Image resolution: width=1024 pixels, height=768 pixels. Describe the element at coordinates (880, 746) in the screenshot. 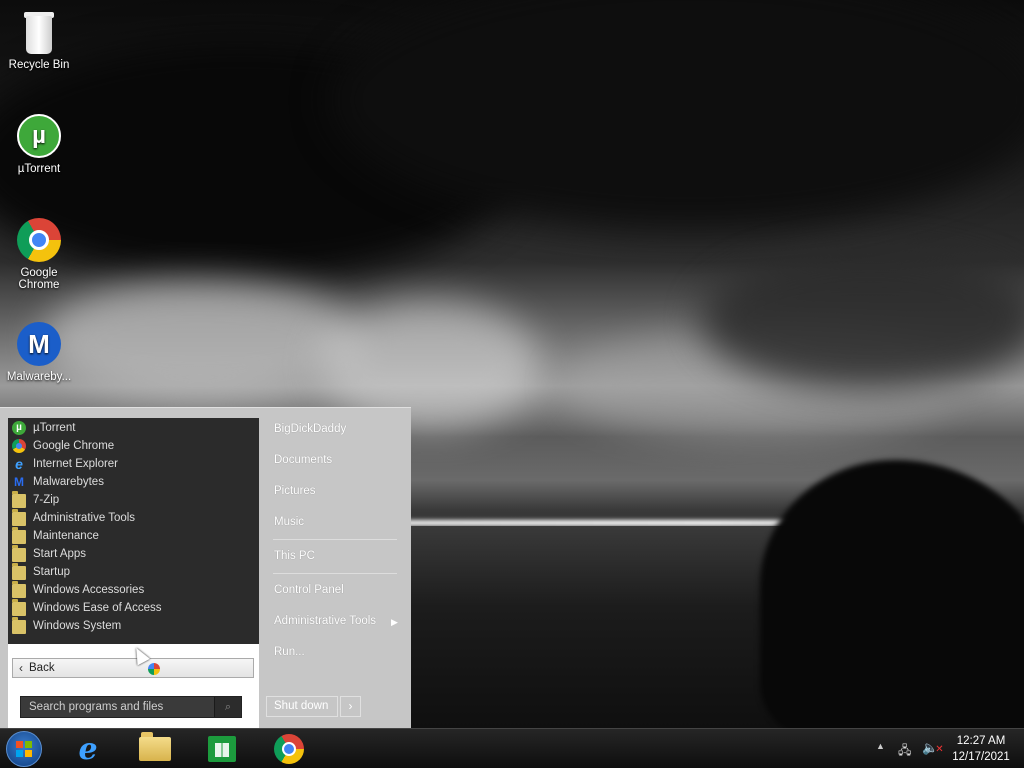

I see `show-hidden-icons-chevron-icon: ▲` at that location.